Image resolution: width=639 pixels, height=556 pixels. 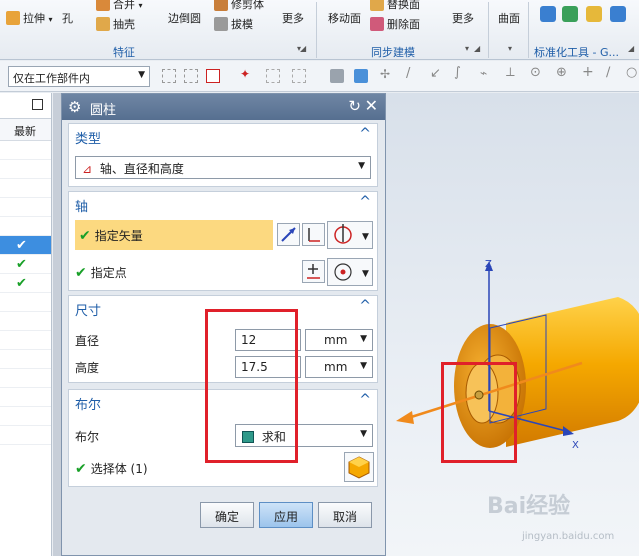 What do you see at coordinates (387, 74) in the screenshot?
I see `snap-end-icon: ✢` at bounding box center [387, 74].